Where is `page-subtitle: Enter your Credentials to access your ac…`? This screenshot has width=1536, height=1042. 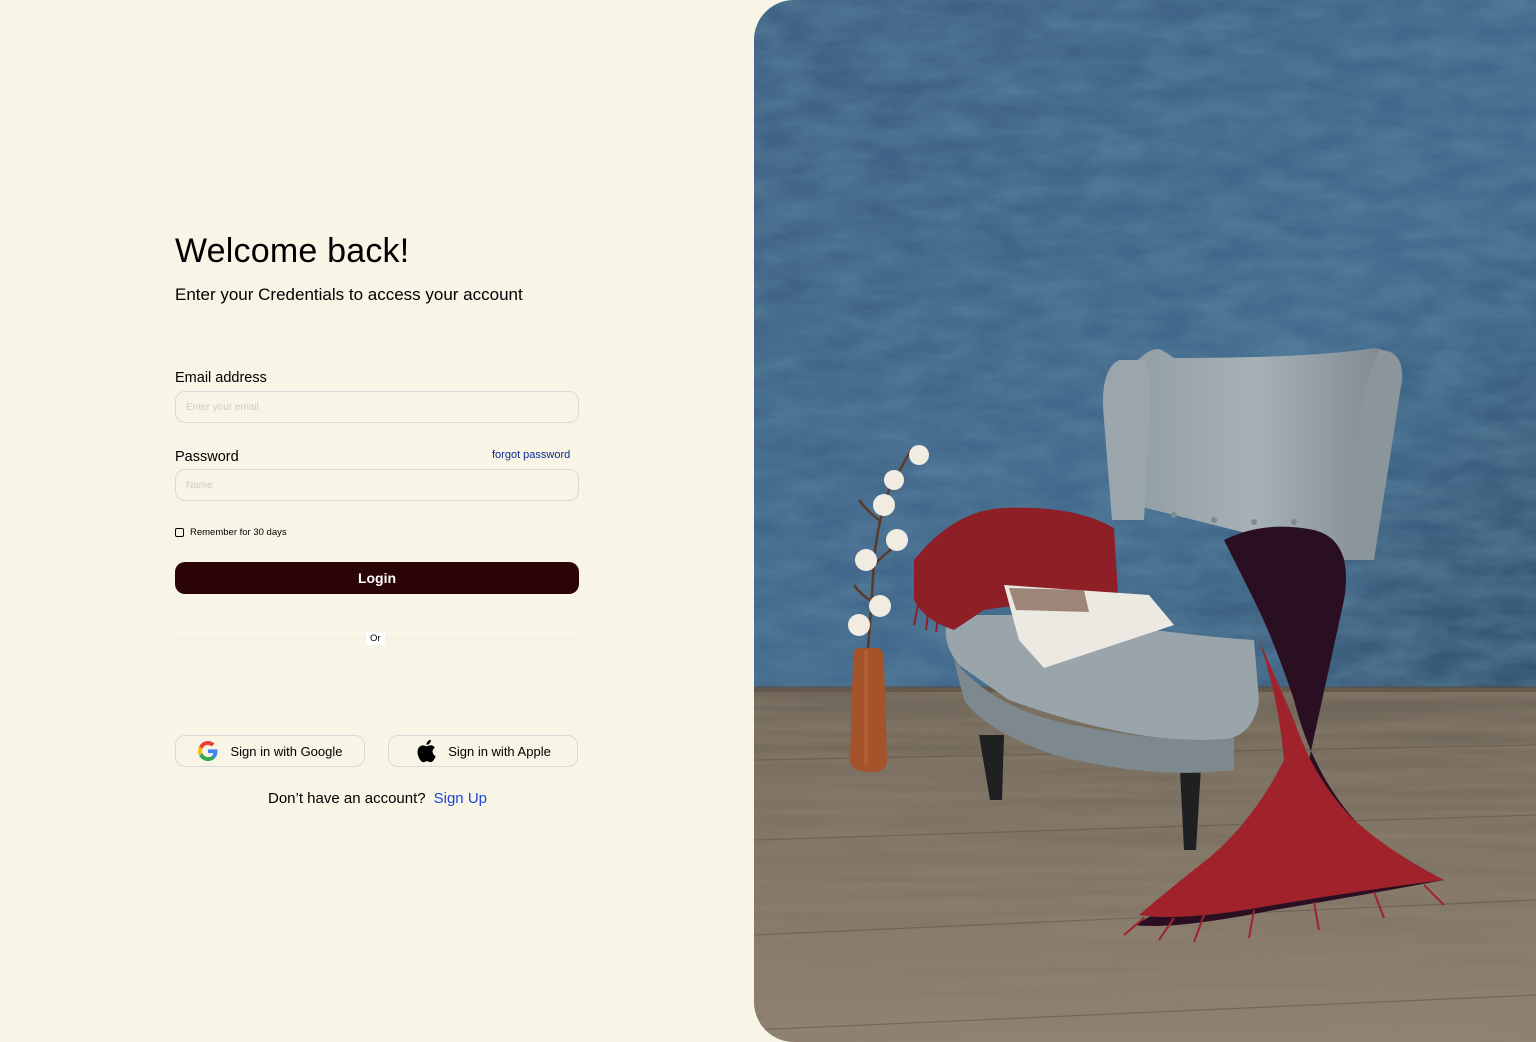
page-subtitle: Enter your Credentials to access your ac… is located at coordinates (349, 294).